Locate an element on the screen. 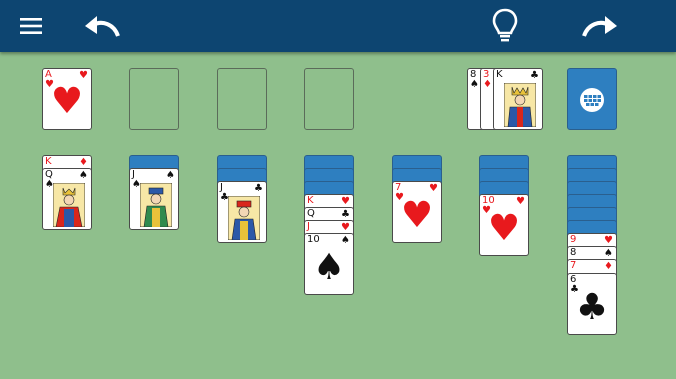  deck-dots-icon is located at coordinates (592, 100).